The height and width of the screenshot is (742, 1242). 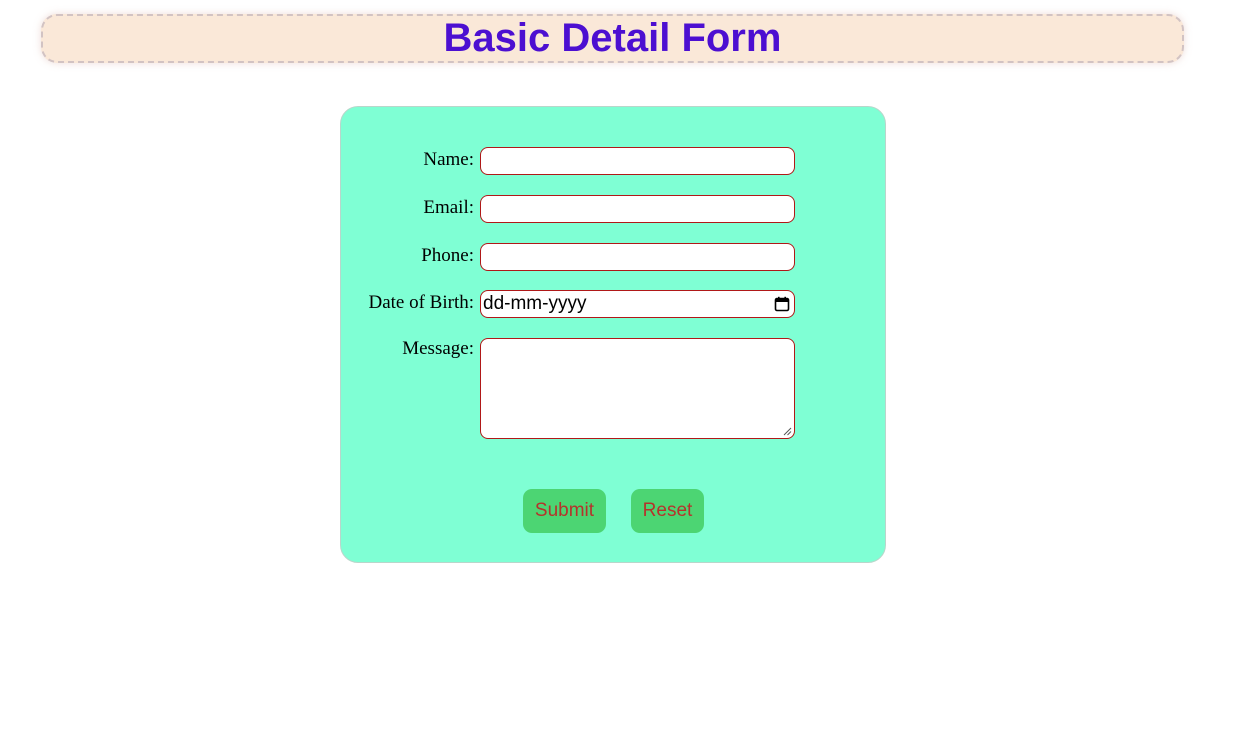 I want to click on reset-button: Reset, so click(x=667, y=511).